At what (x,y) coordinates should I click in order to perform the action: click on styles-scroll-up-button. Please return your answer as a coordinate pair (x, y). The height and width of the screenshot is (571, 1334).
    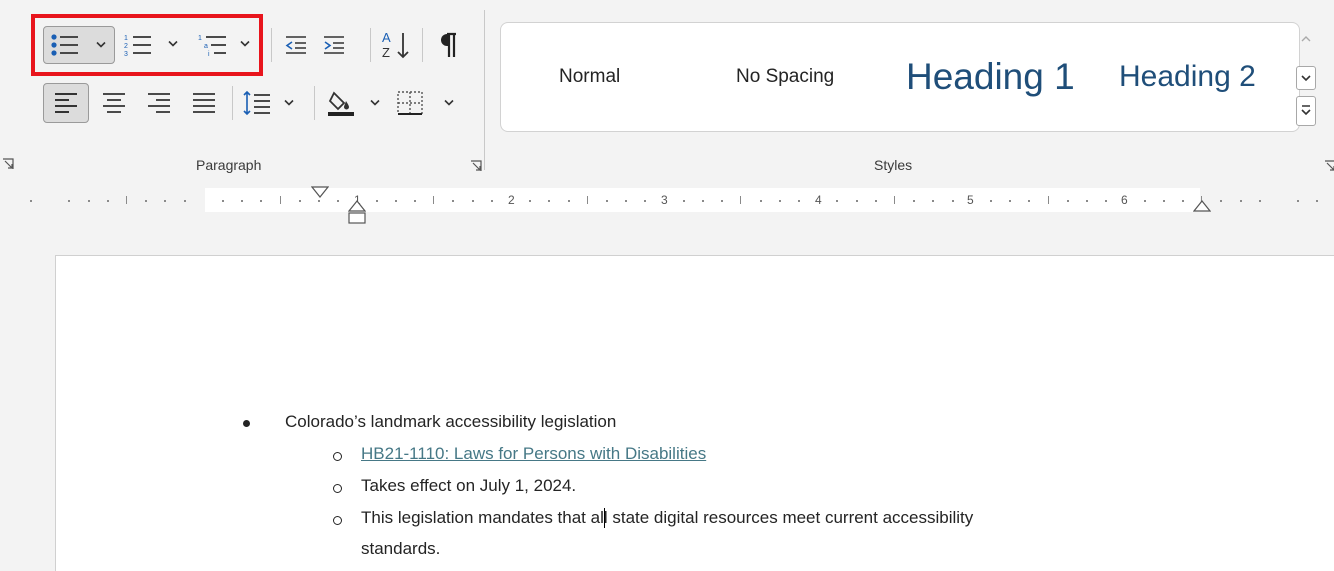
    Looking at the image, I should click on (1306, 39).